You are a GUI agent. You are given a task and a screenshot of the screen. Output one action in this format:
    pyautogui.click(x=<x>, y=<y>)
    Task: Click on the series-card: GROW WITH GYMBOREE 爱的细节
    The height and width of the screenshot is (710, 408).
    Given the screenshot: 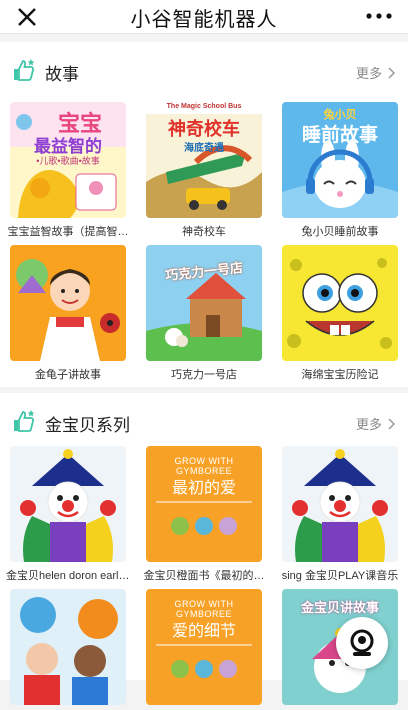 What is the action you would take?
    pyautogui.click(x=204, y=649)
    